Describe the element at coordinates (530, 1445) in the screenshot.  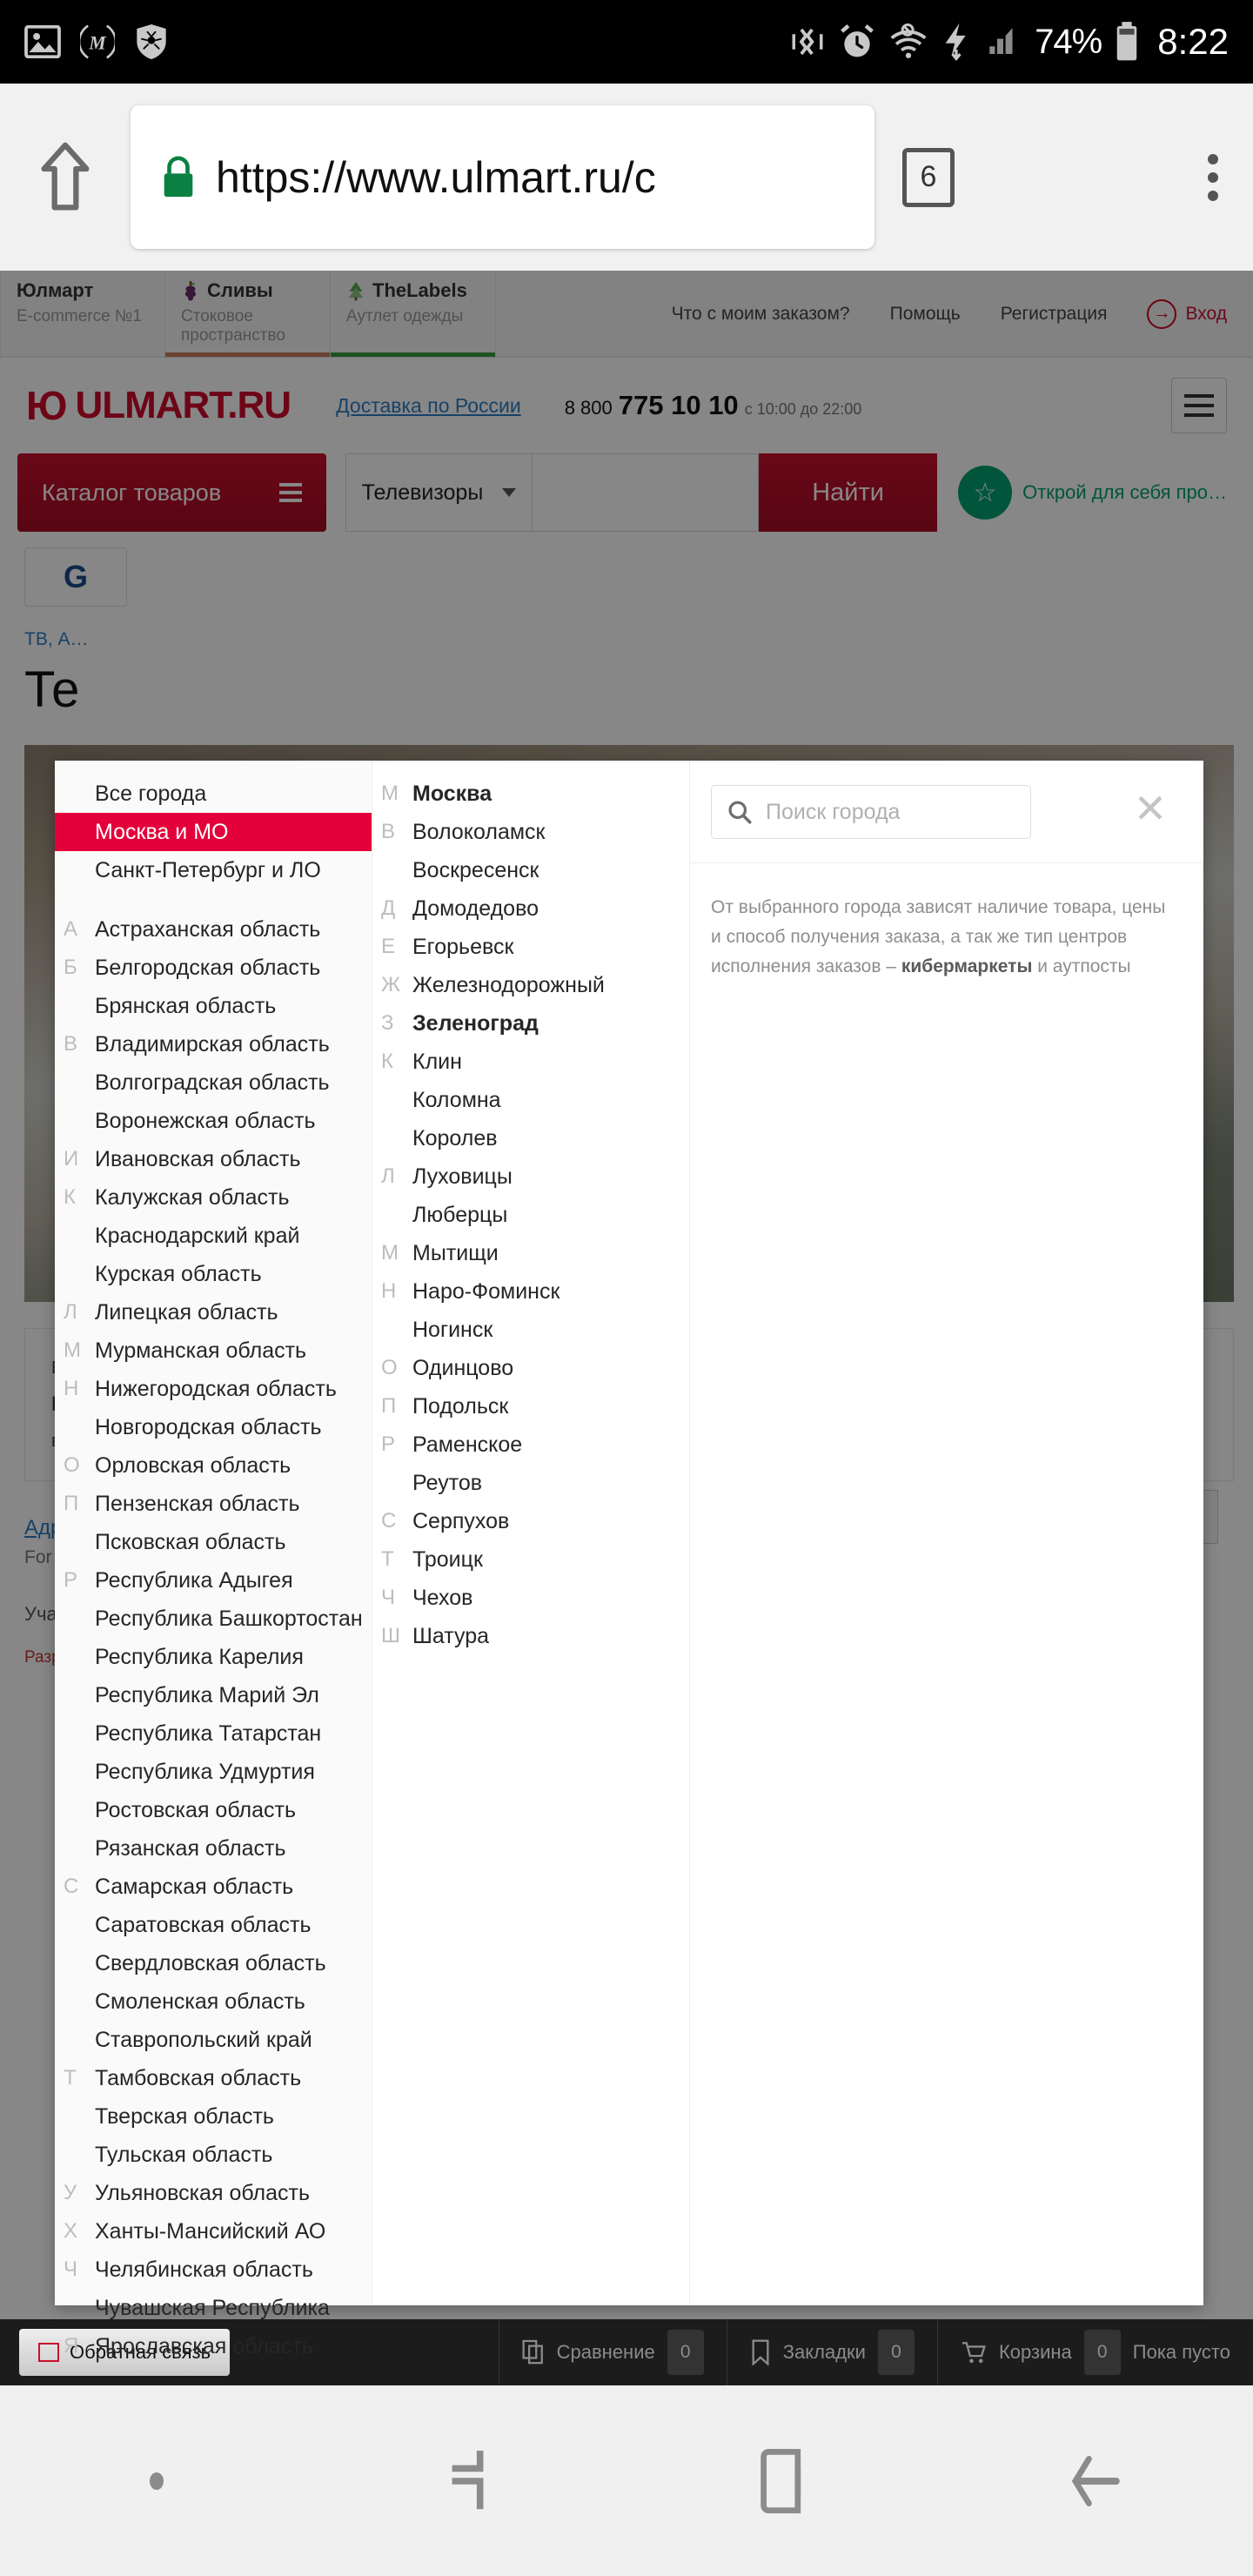
I see `city-item: Р Раменское` at that location.